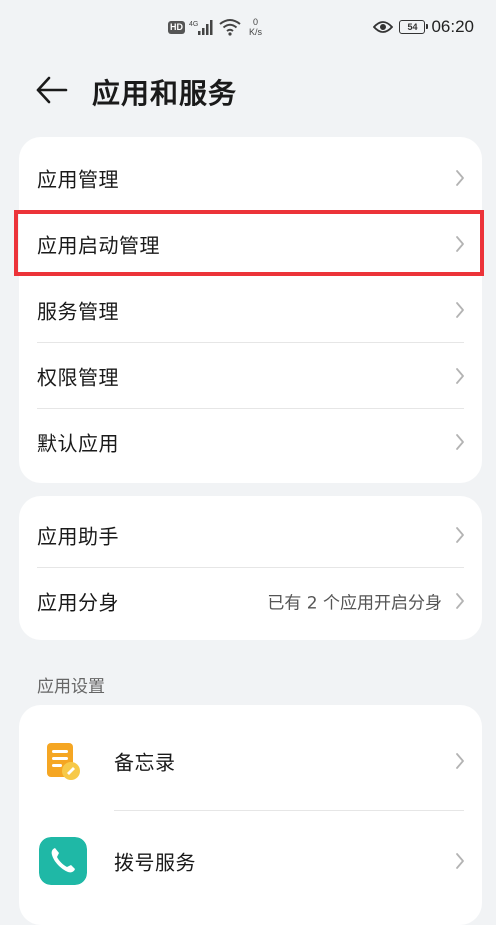  Describe the element at coordinates (78, 536) in the screenshot. I see `item-label: 应用助手` at that location.